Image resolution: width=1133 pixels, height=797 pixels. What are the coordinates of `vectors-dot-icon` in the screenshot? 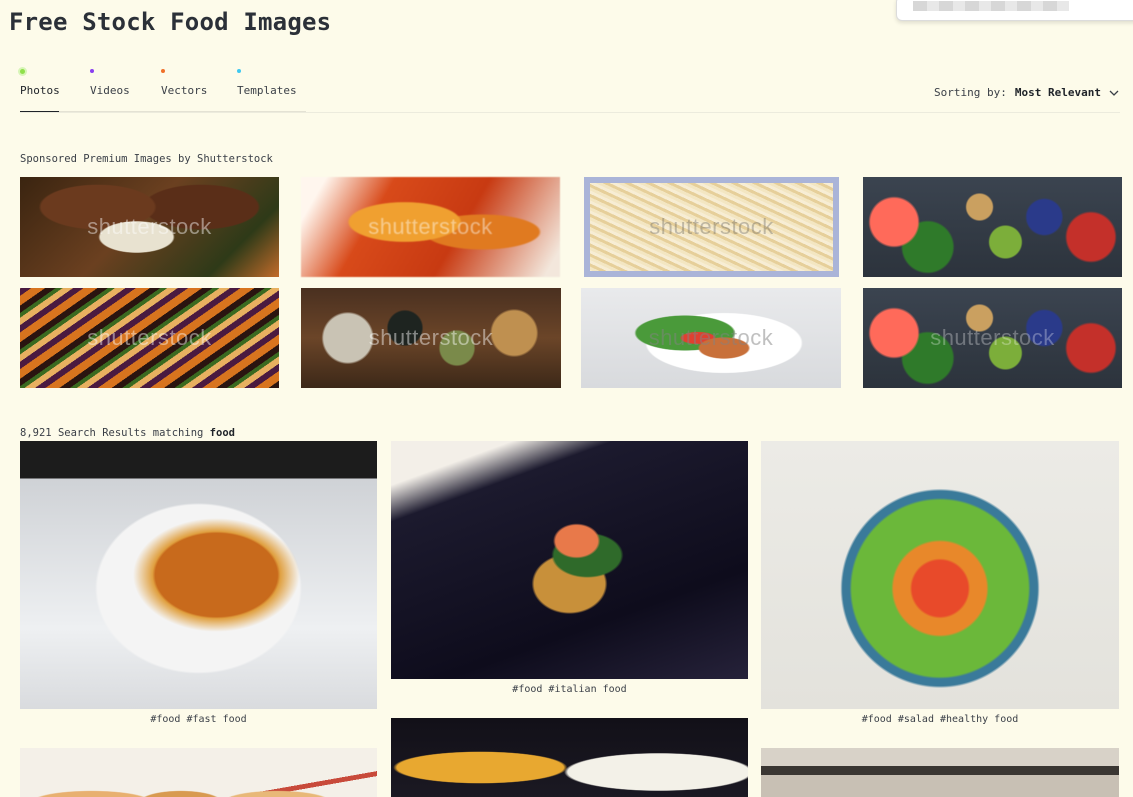 It's located at (163, 71).